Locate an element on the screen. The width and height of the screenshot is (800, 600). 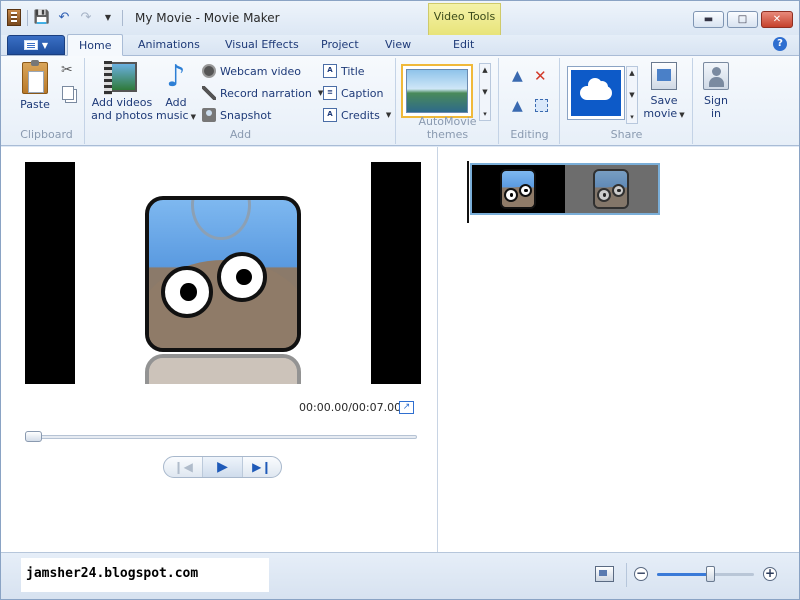
tab-view: View is located at coordinates (398, 44).